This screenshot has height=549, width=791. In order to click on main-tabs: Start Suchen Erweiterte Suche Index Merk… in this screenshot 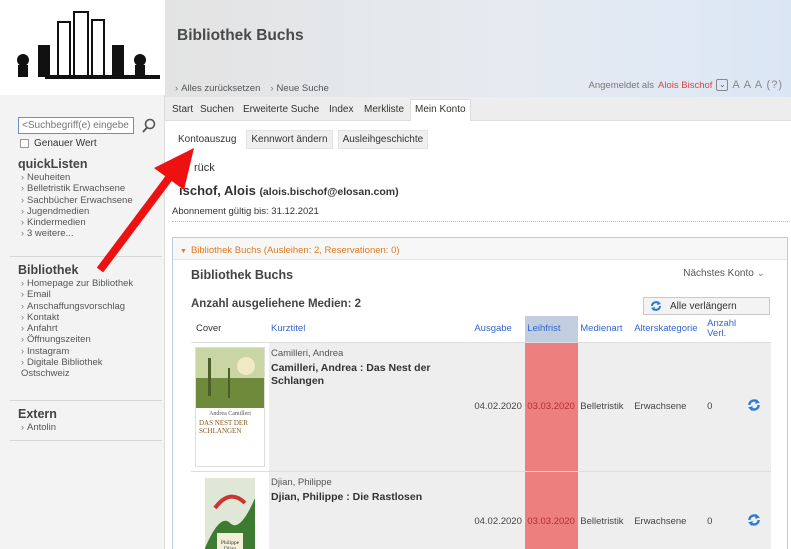, I will do `click(478, 109)`.